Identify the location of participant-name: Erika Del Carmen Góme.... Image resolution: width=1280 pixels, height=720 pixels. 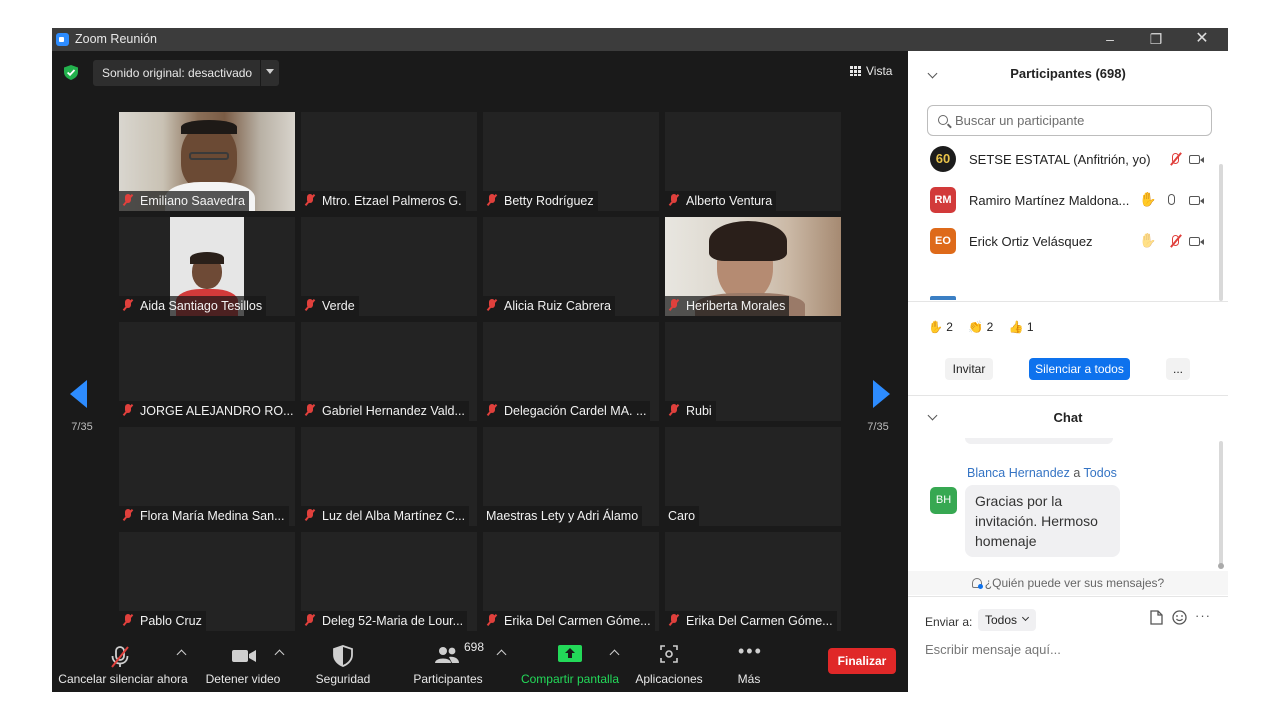
(759, 621).